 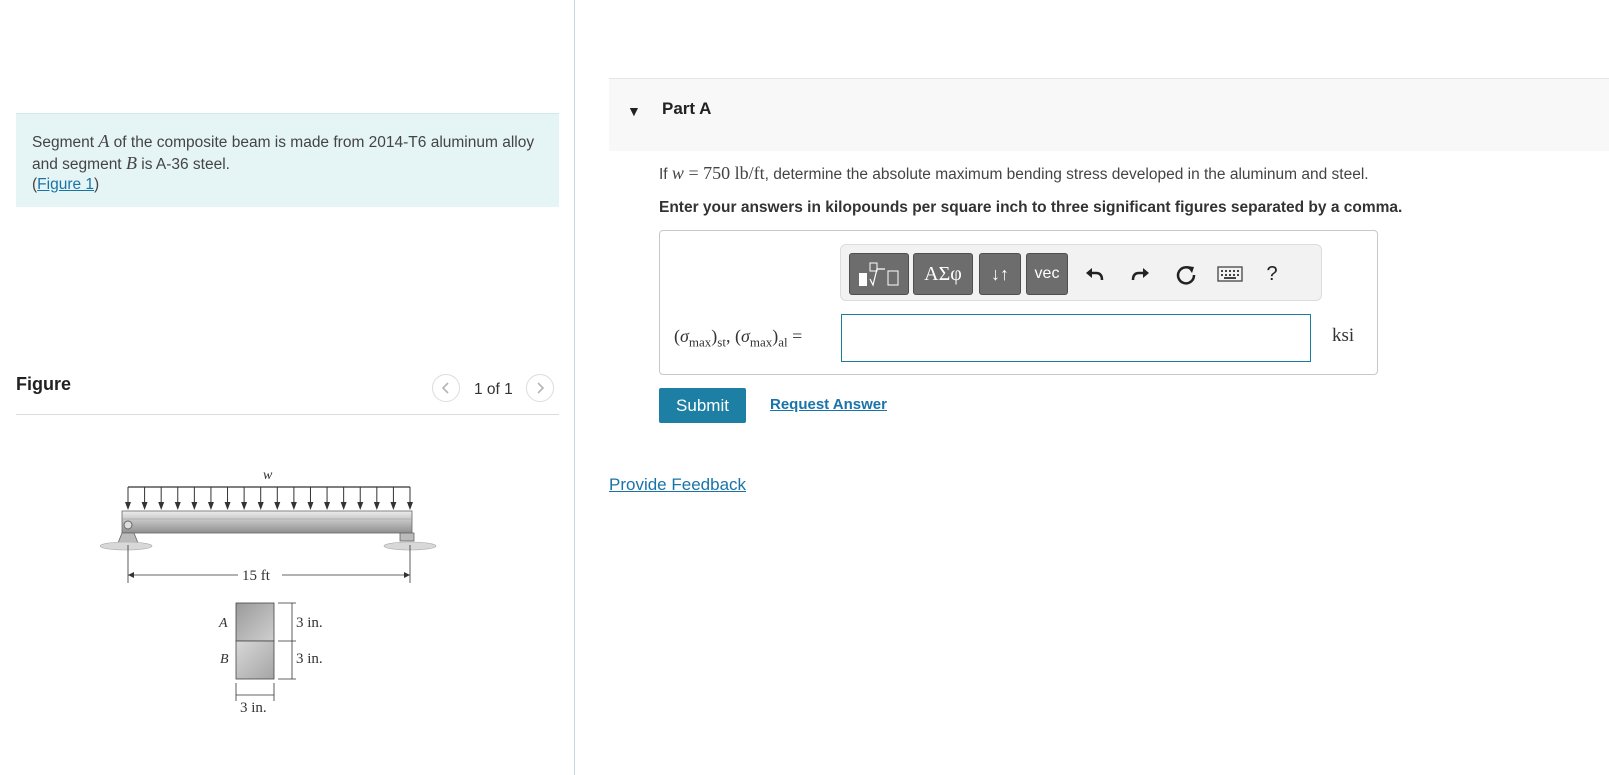 What do you see at coordinates (309, 623) in the screenshot?
I see `height-a-label: 3 in.` at bounding box center [309, 623].